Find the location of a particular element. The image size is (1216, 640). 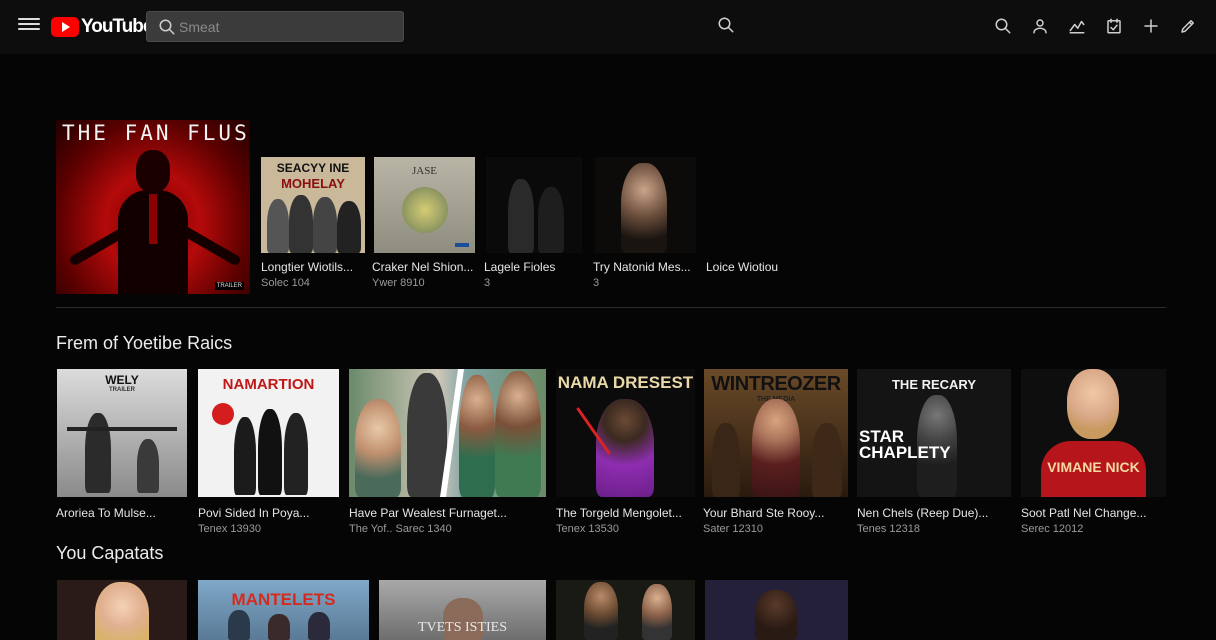

video-meta: Lagele Fioles 3 is located at coordinates (544, 274).